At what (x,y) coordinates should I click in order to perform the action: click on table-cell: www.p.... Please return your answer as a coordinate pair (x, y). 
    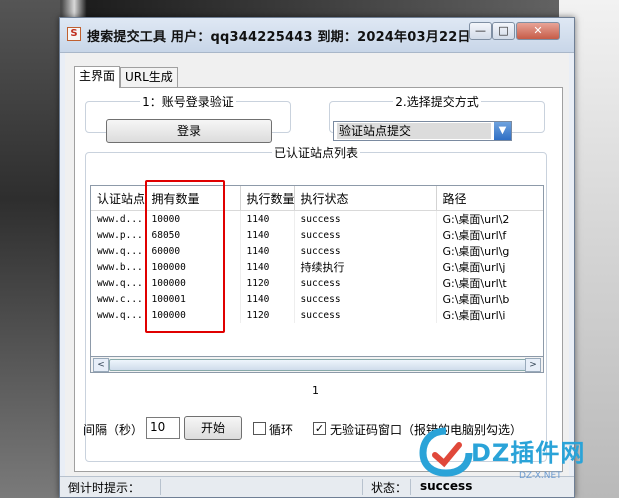
    Looking at the image, I should click on (118, 235).